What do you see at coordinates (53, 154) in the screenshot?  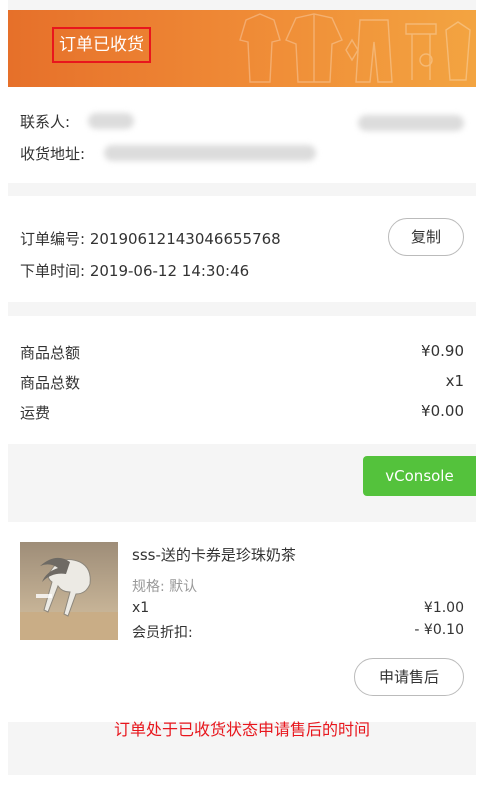 I see `address-label: 收货地址:` at bounding box center [53, 154].